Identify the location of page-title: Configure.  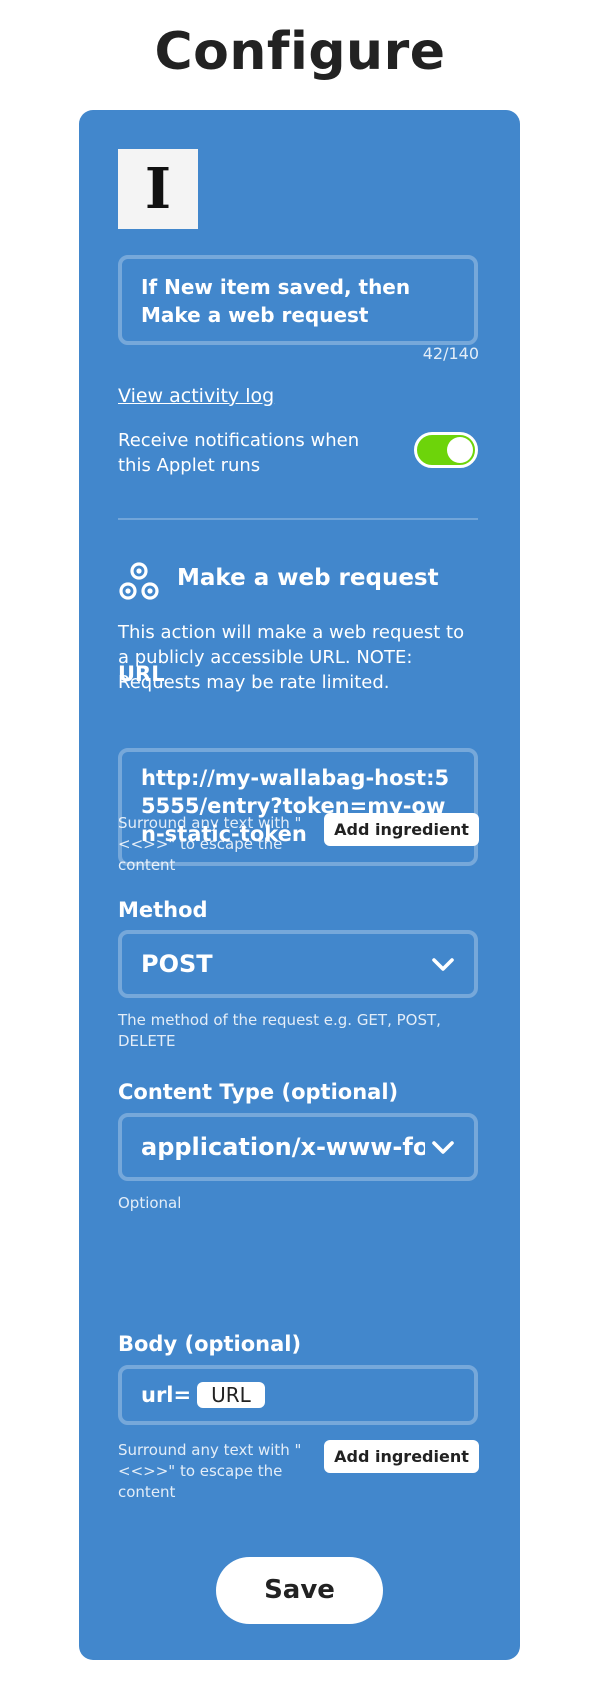
(300, 52).